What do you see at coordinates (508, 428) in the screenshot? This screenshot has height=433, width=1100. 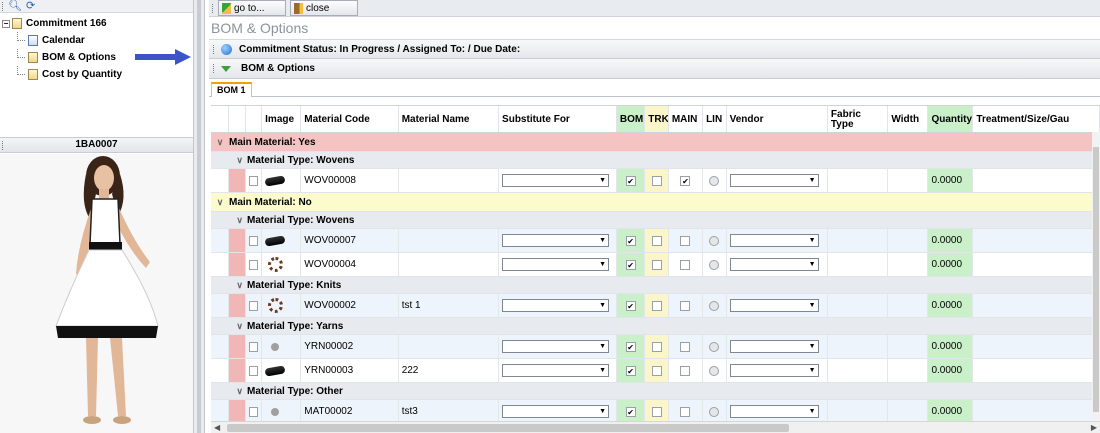 I see `horizontal-scroll-thumb` at bounding box center [508, 428].